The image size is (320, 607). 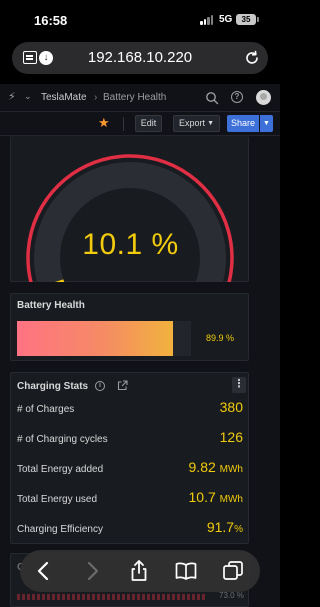 What do you see at coordinates (122, 385) in the screenshot?
I see `external-link-icon` at bounding box center [122, 385].